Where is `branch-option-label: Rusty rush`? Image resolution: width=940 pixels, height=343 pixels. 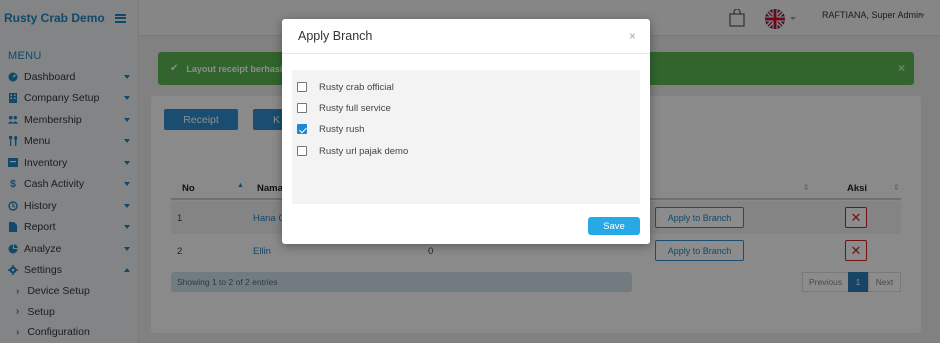 branch-option-label: Rusty rush is located at coordinates (342, 129).